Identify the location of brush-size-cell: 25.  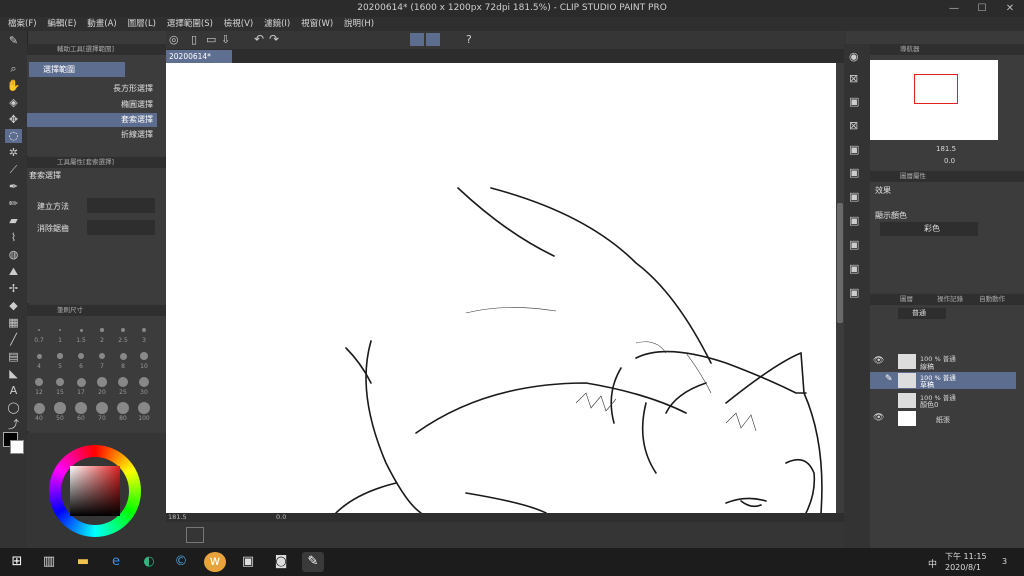
(123, 385).